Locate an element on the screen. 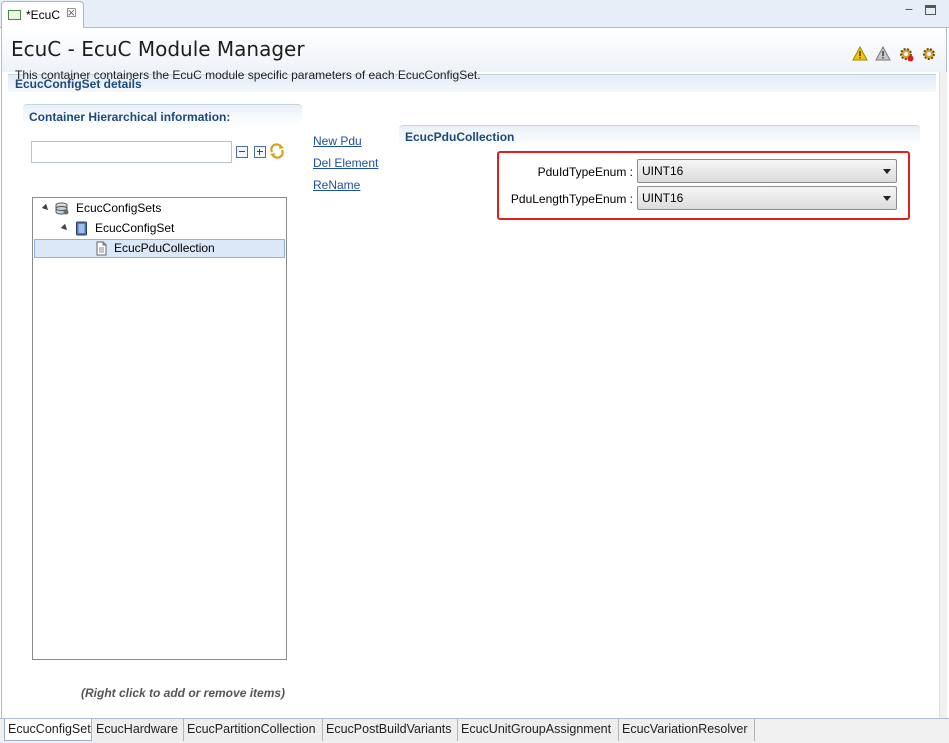 This screenshot has height=743, width=949. tree-item-ecucconfigsets: EcucConfigSets is located at coordinates (159, 208).